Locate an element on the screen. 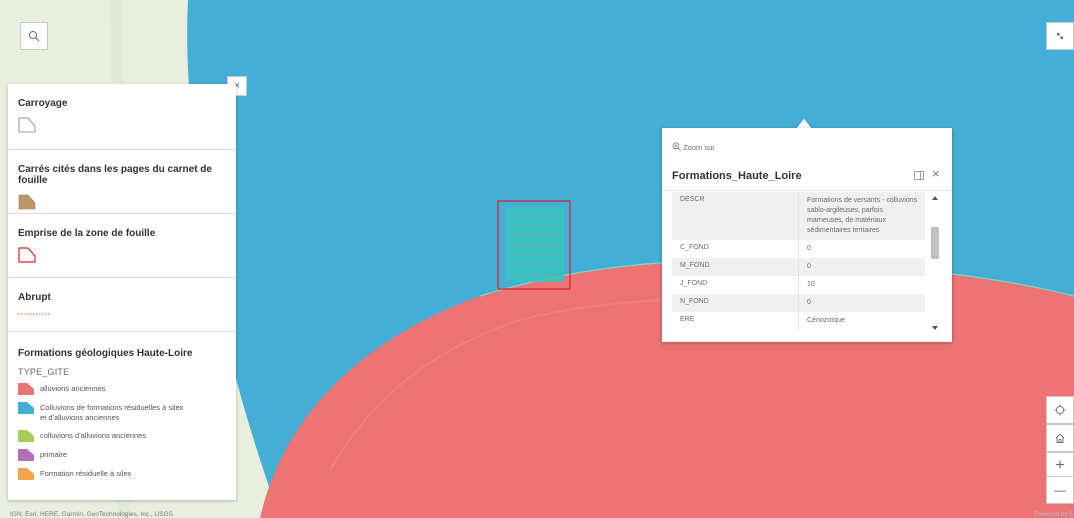 This screenshot has height=518, width=1074. popup-scrollbar is located at coordinates (935, 263).